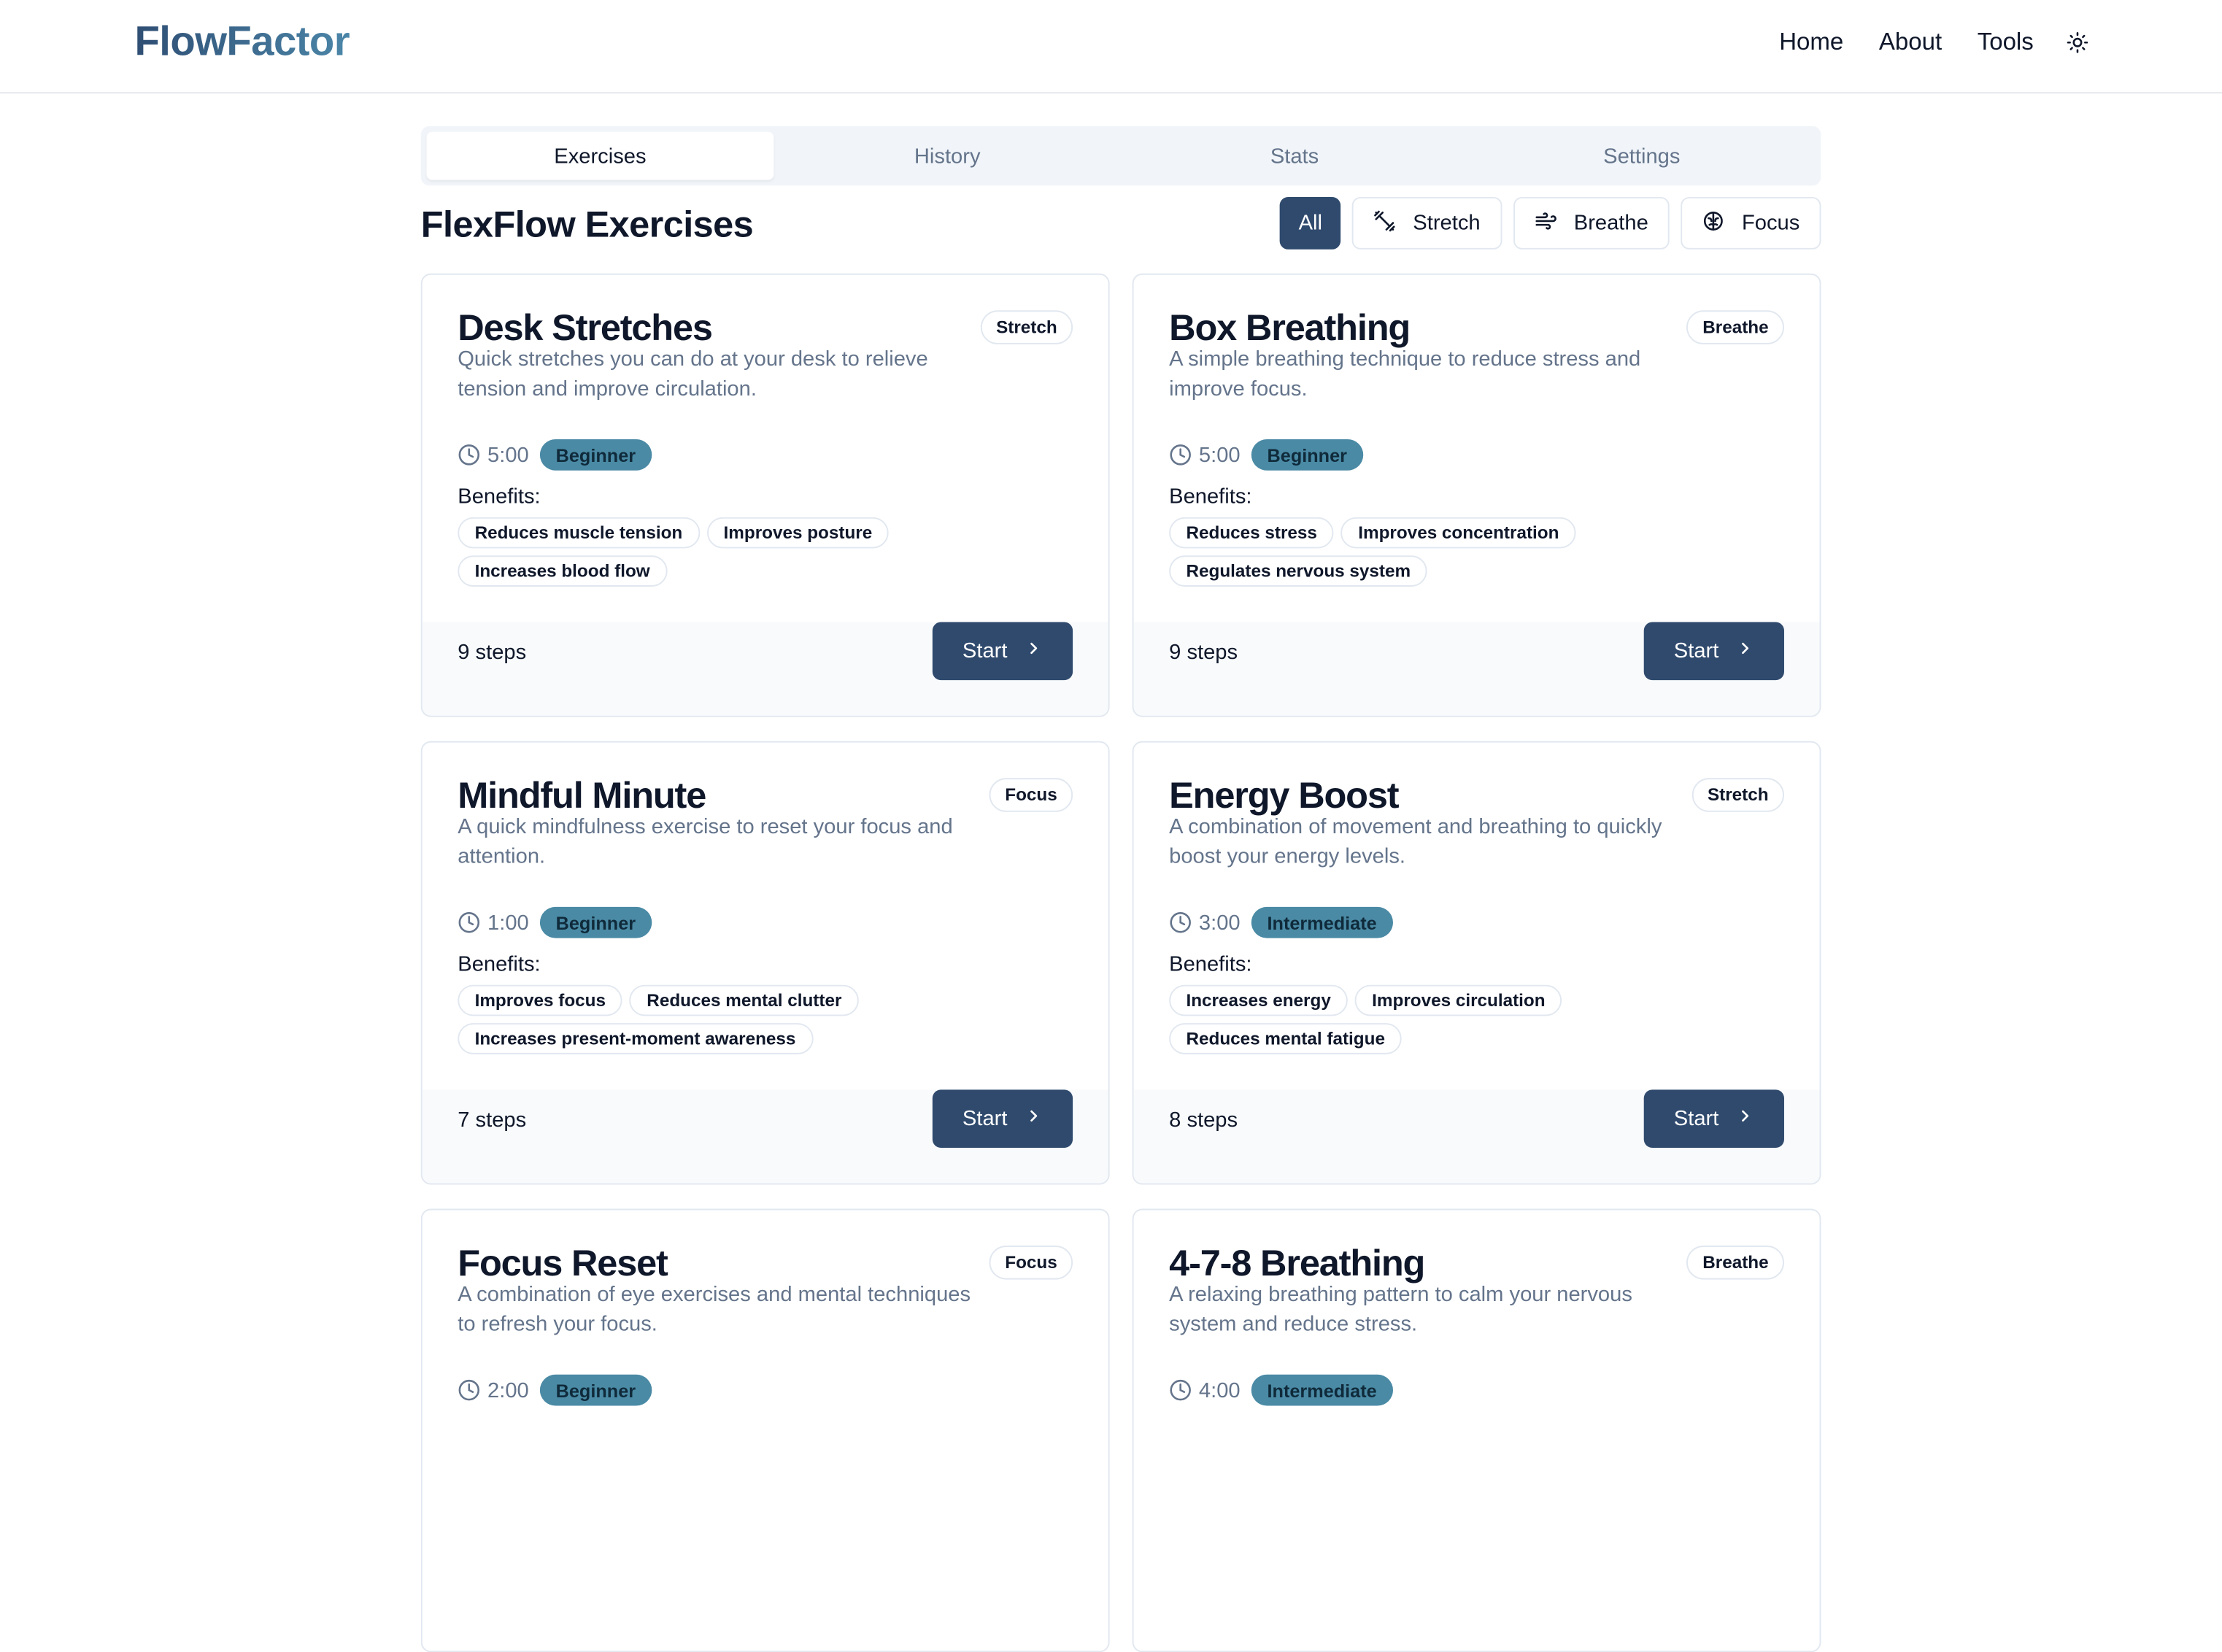  What do you see at coordinates (1111, 47) in the screenshot?
I see `top-navbar: FlowFactor Home About Tools` at bounding box center [1111, 47].